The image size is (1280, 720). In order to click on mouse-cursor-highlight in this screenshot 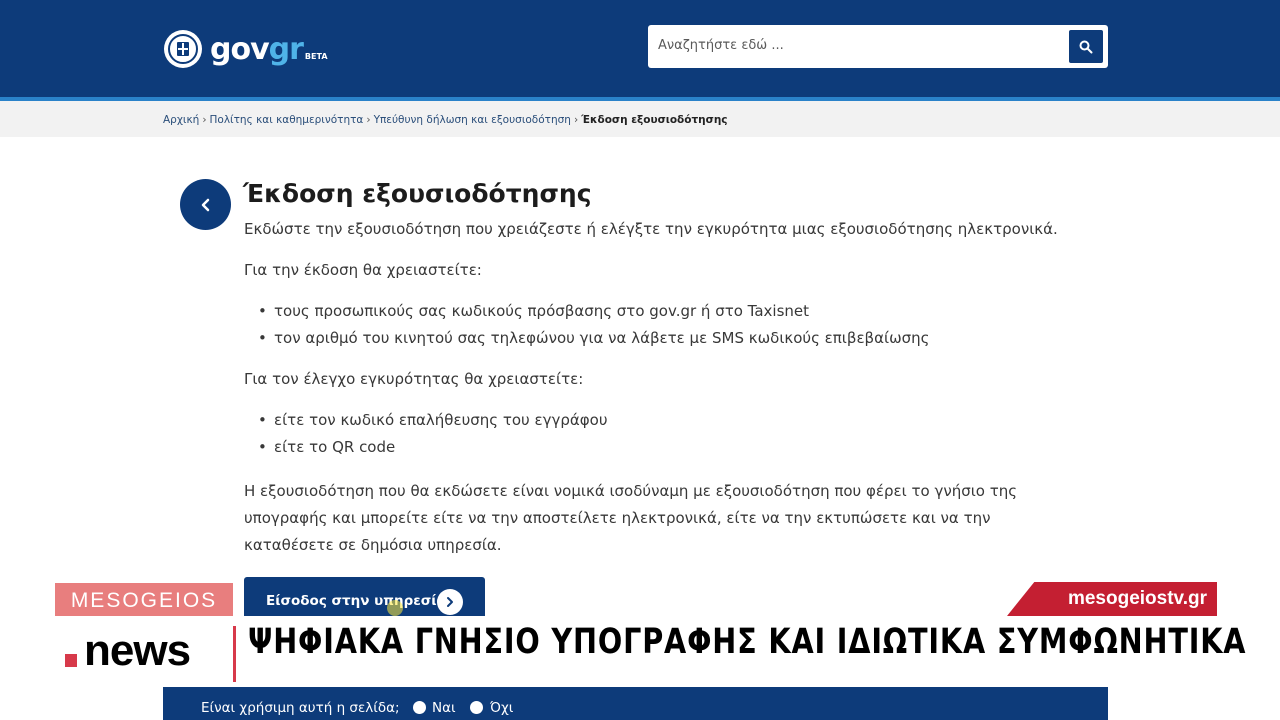, I will do `click(395, 608)`.